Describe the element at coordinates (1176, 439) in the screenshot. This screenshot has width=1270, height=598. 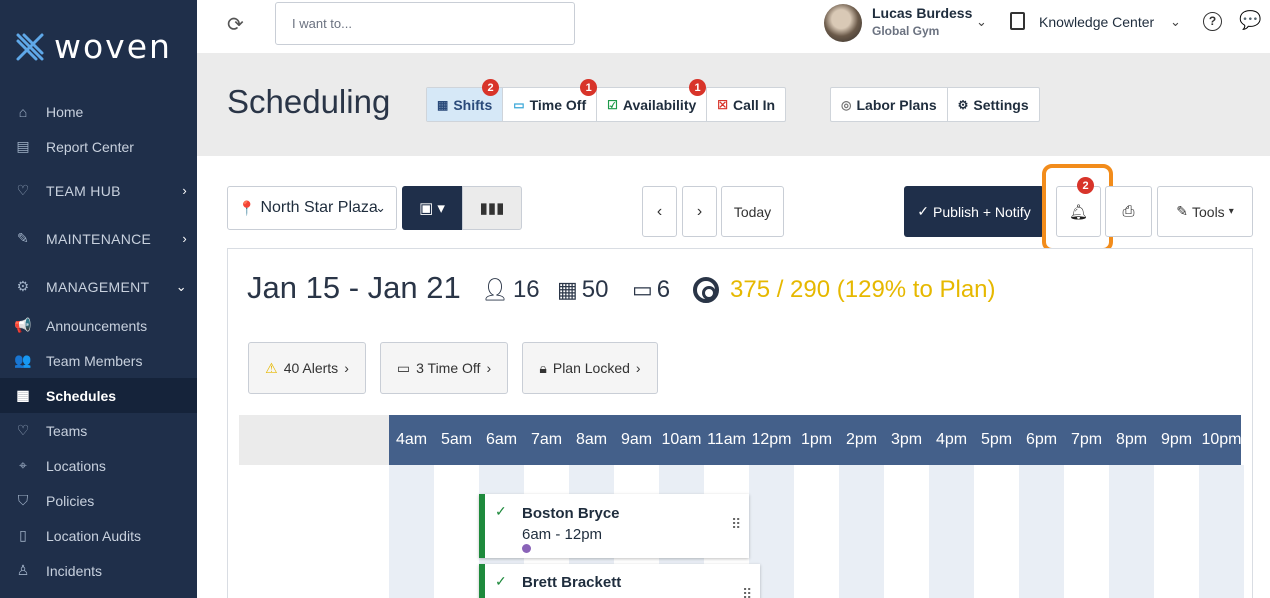
I see `hour-label: 9pm` at that location.